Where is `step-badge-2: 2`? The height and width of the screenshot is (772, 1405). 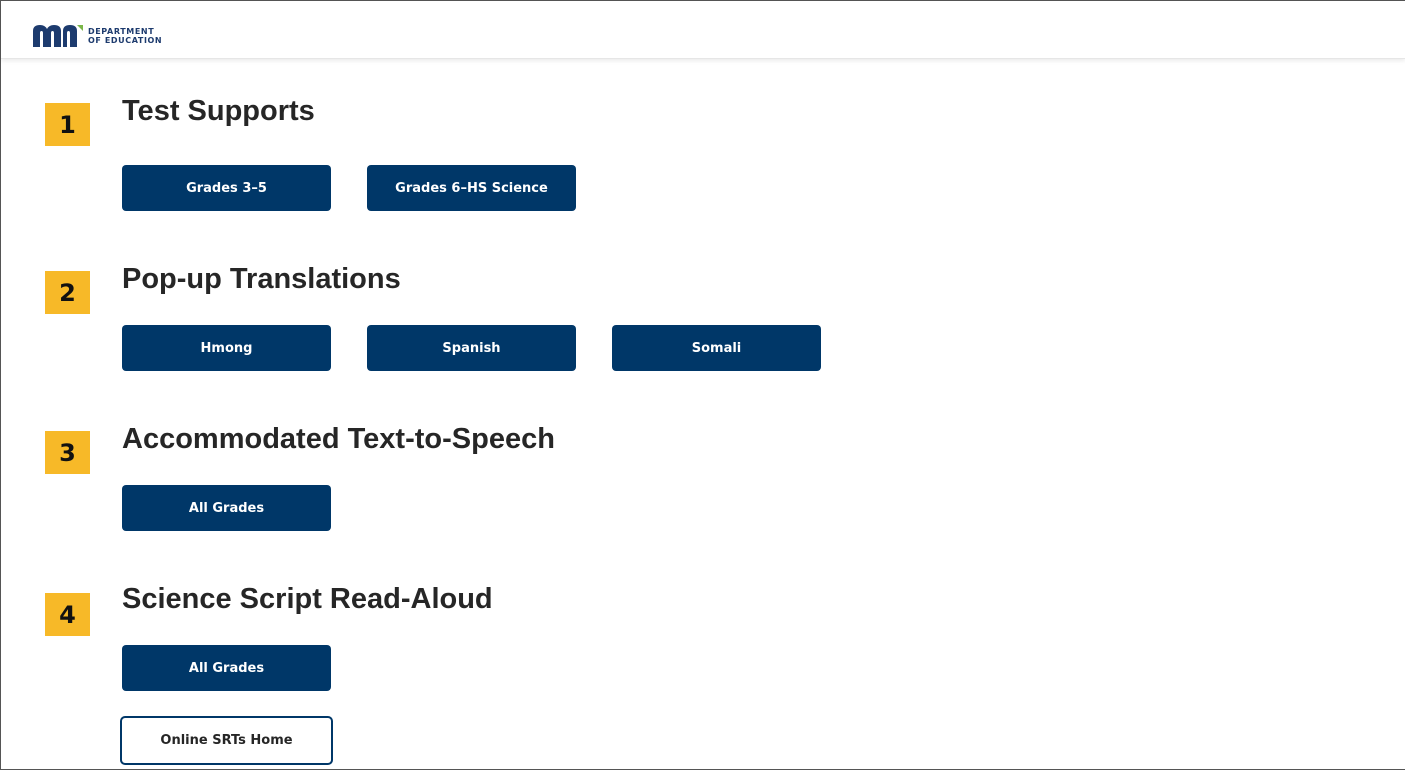 step-badge-2: 2 is located at coordinates (67, 292).